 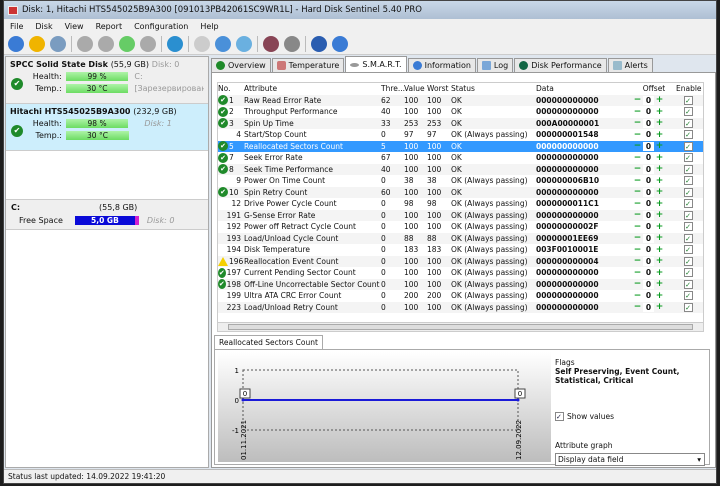 What do you see at coordinates (161, 26) in the screenshot?
I see `menu-configuration: Configuration` at bounding box center [161, 26].